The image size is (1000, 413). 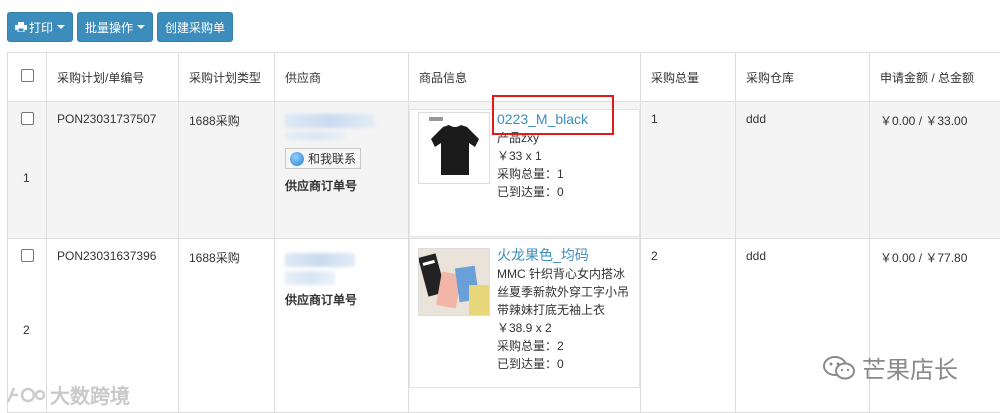 What do you see at coordinates (934, 170) in the screenshot?
I see `amount: ￥0.00 / ￥33.00` at bounding box center [934, 170].